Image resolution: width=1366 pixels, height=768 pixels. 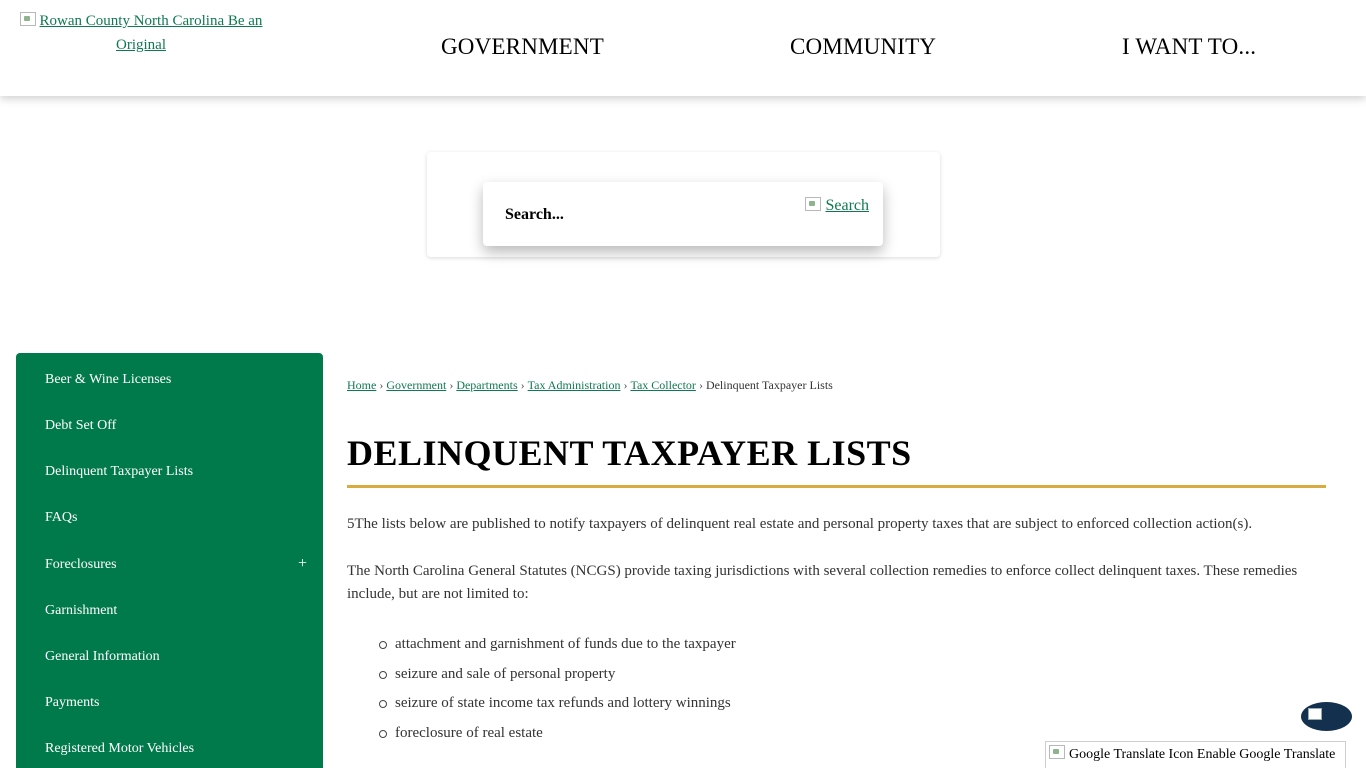 What do you see at coordinates (1315, 714) in the screenshot?
I see `chat-icon` at bounding box center [1315, 714].